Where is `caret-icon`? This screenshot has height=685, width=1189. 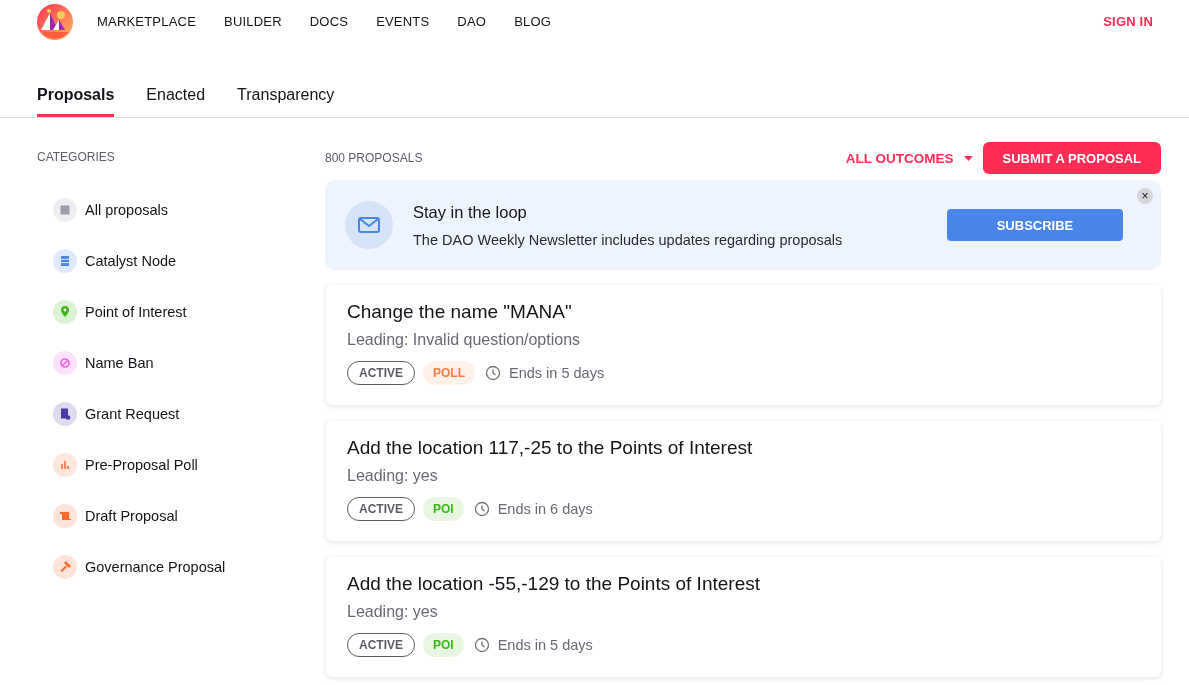
caret-icon is located at coordinates (968, 158).